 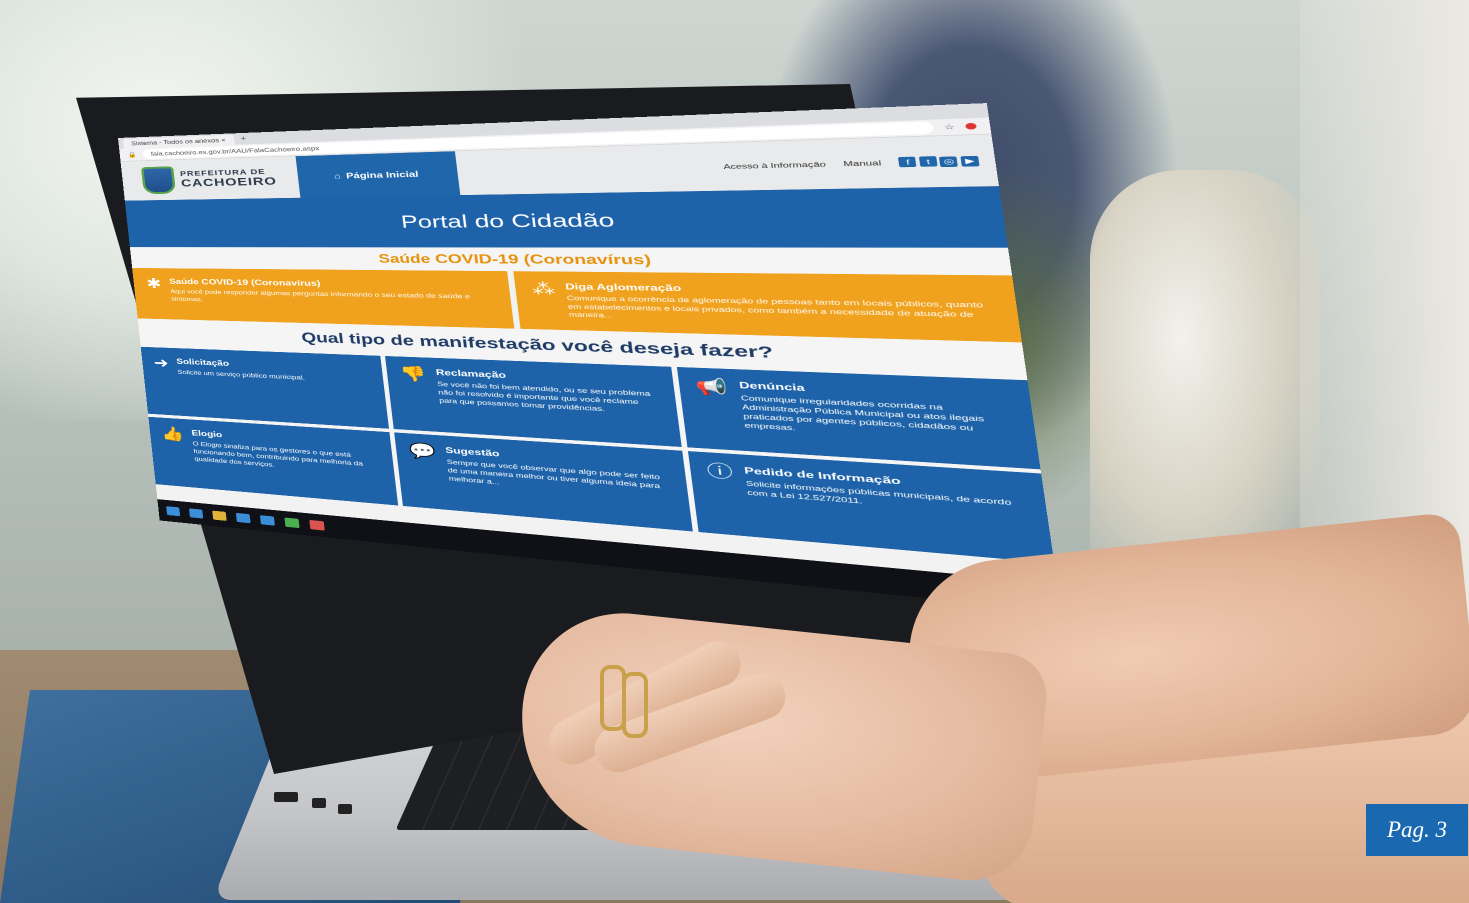 What do you see at coordinates (711, 386) in the screenshot?
I see `megaphone-icon: 📢` at bounding box center [711, 386].